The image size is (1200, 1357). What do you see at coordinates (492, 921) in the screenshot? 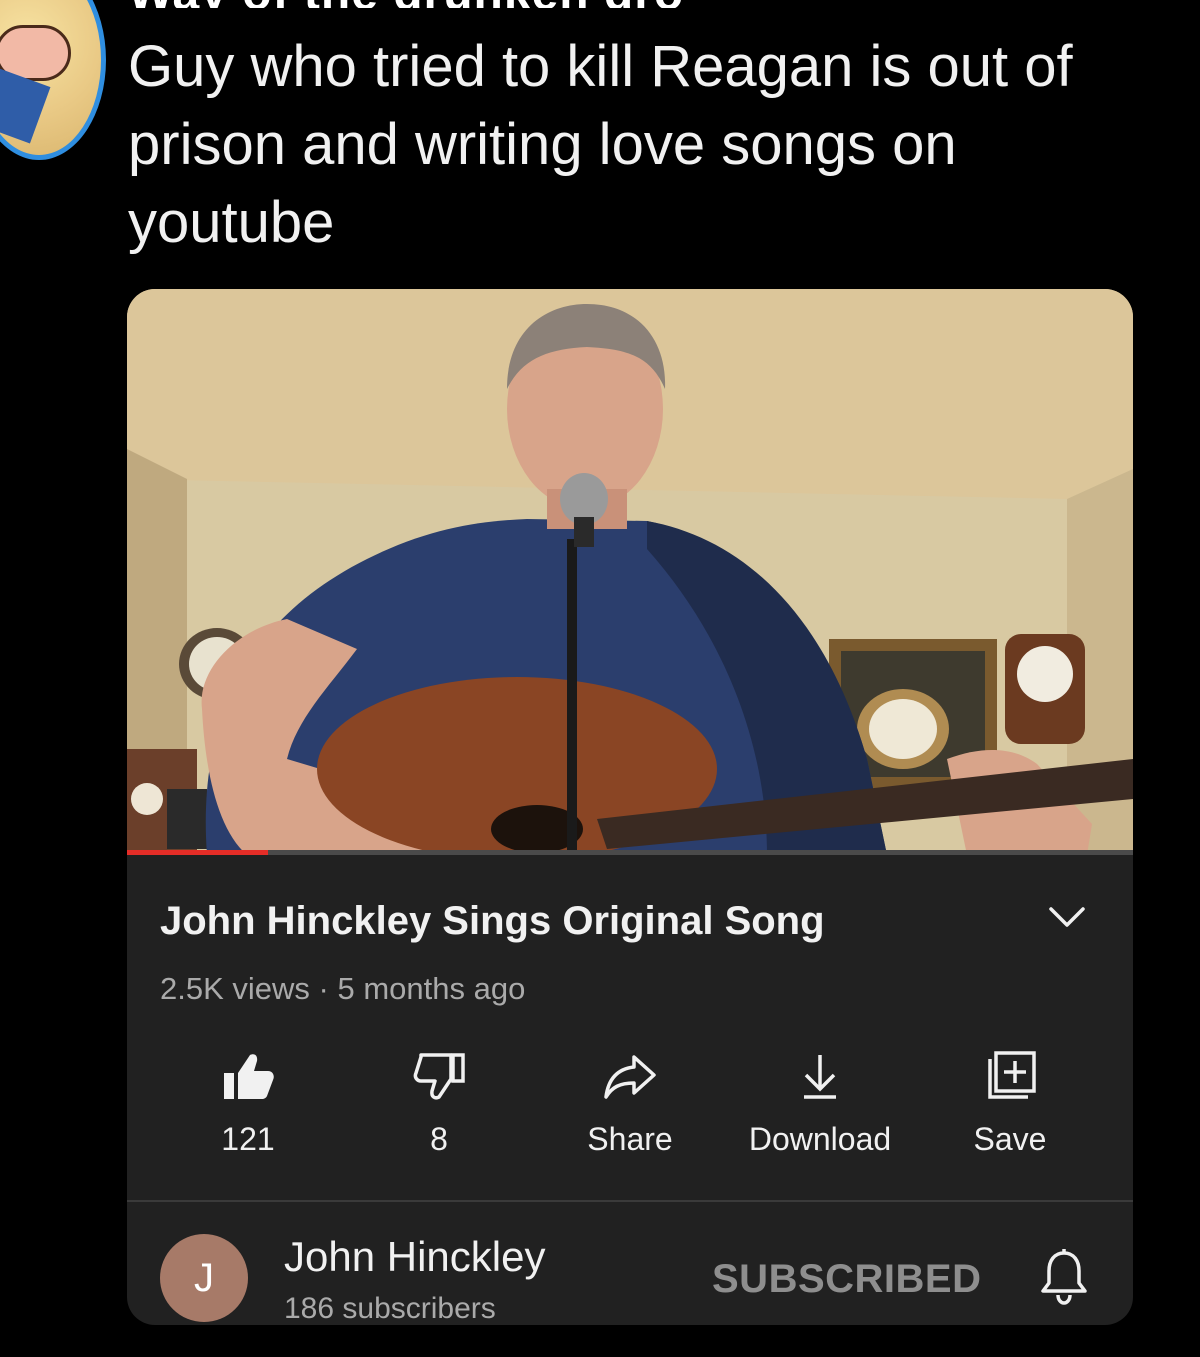
I see `video-title: John Hinckley Sings Original Song` at bounding box center [492, 921].